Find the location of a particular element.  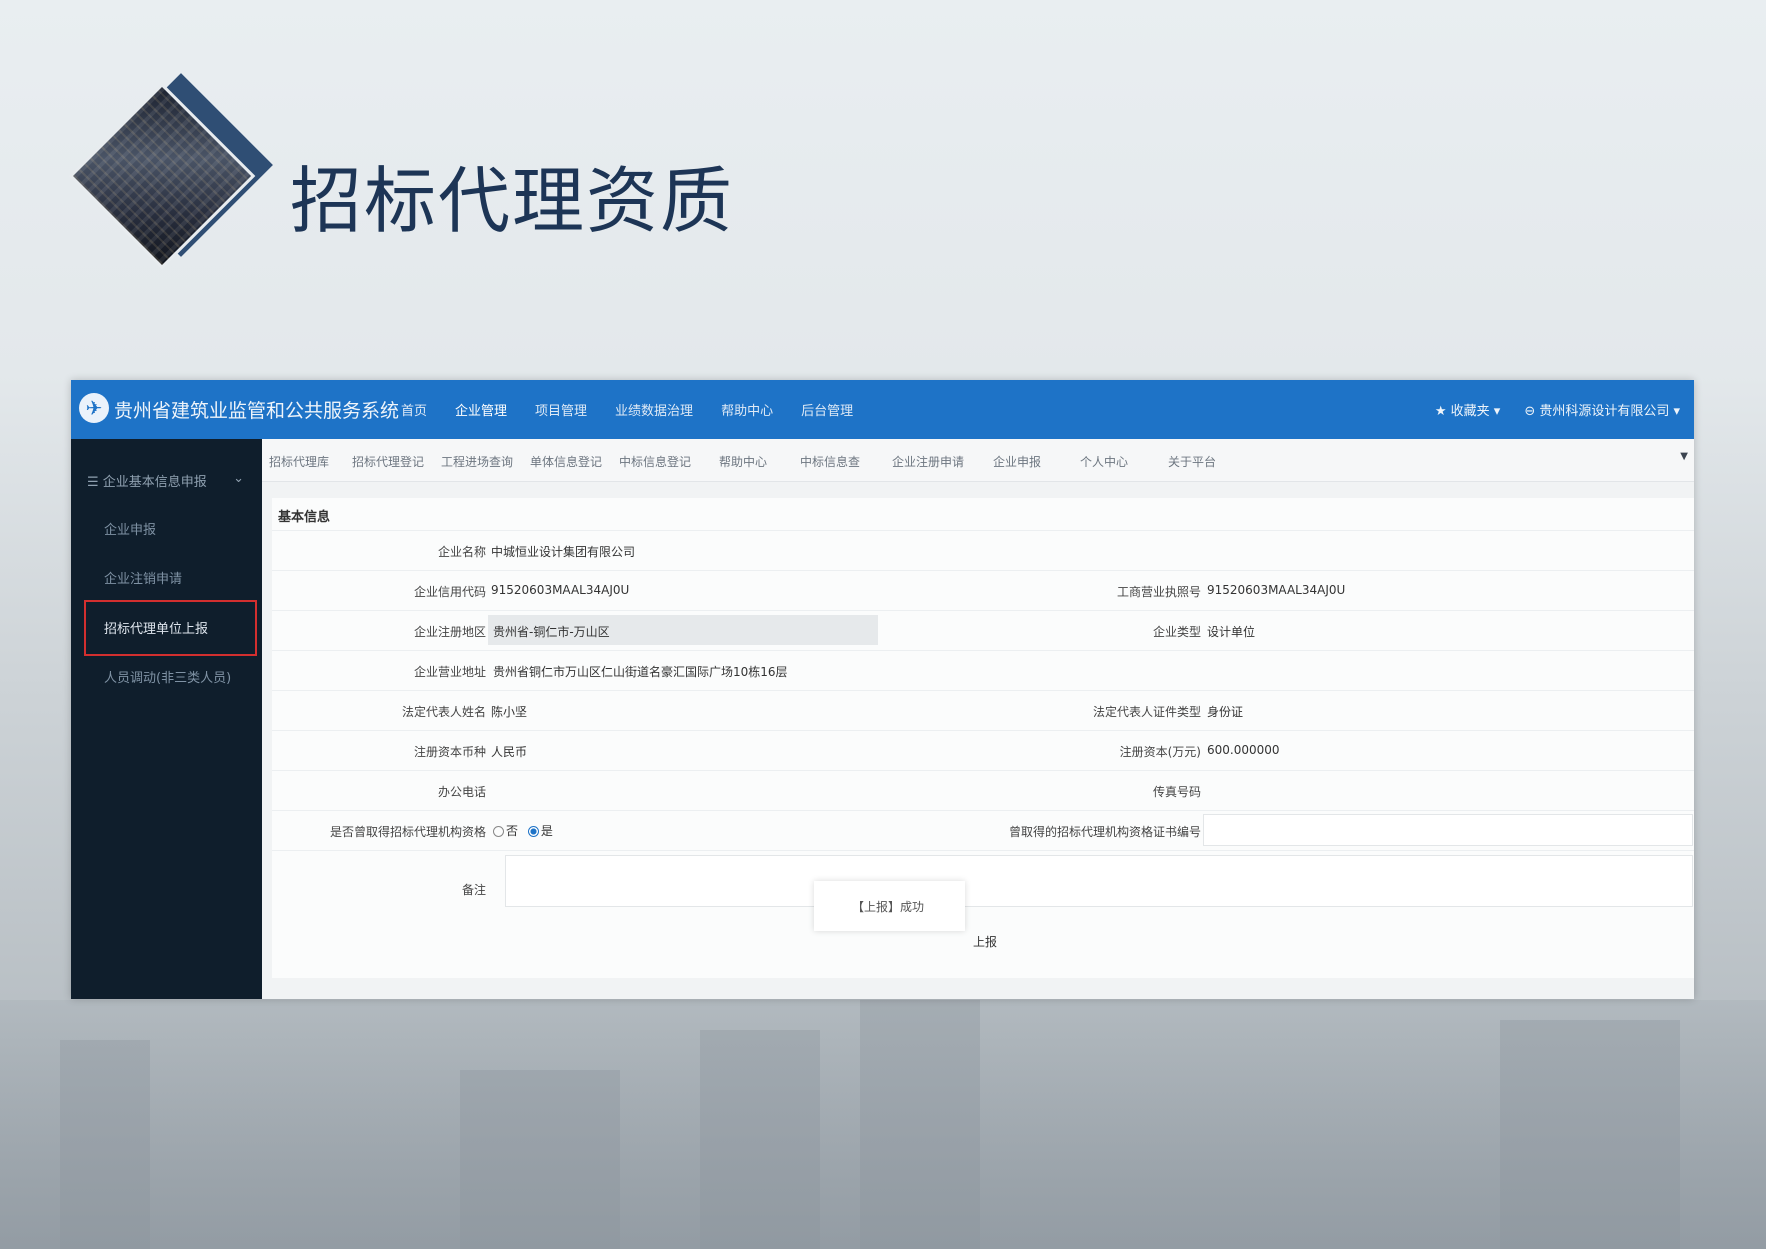

remark-label: 备注 is located at coordinates (473, 890).